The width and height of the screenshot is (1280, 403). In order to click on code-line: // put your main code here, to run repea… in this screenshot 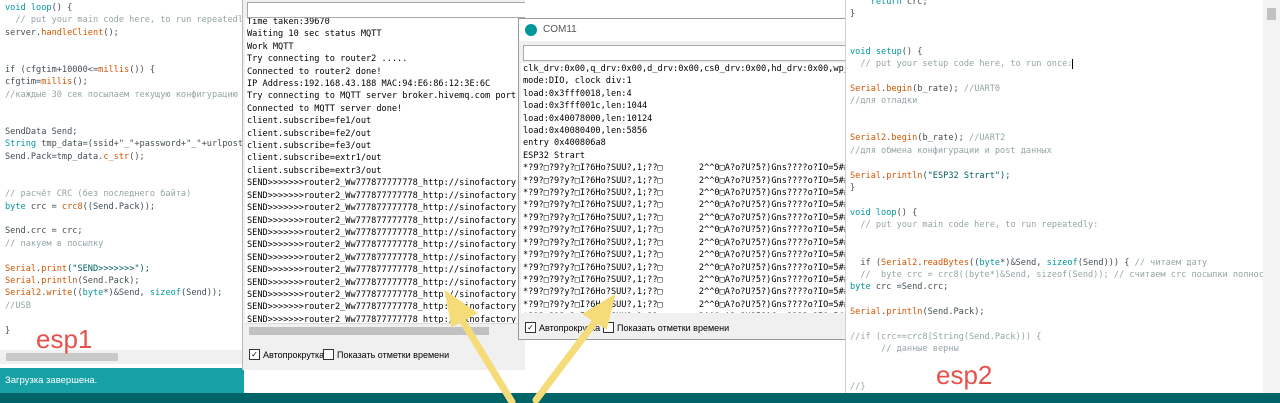, I will do `click(974, 225)`.